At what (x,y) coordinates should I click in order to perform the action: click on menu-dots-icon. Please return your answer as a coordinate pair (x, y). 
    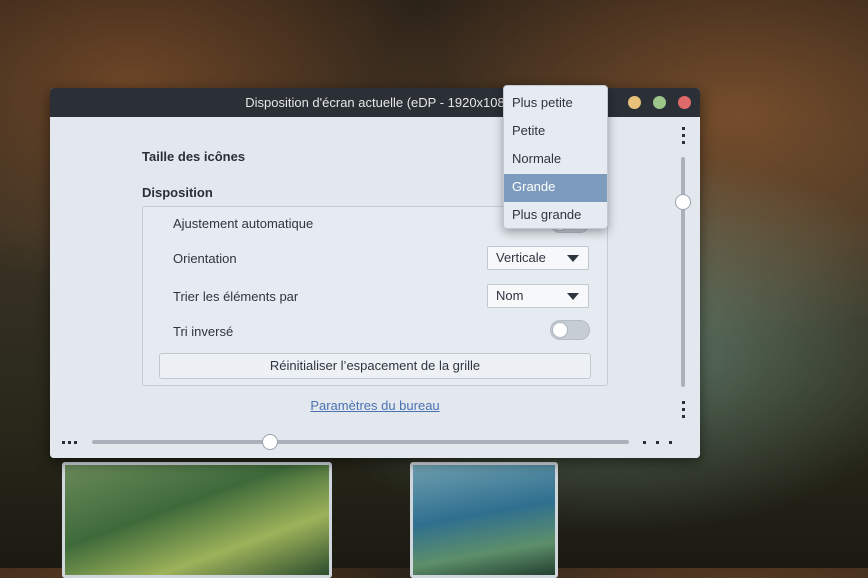
    Looking at the image, I should click on (684, 137).